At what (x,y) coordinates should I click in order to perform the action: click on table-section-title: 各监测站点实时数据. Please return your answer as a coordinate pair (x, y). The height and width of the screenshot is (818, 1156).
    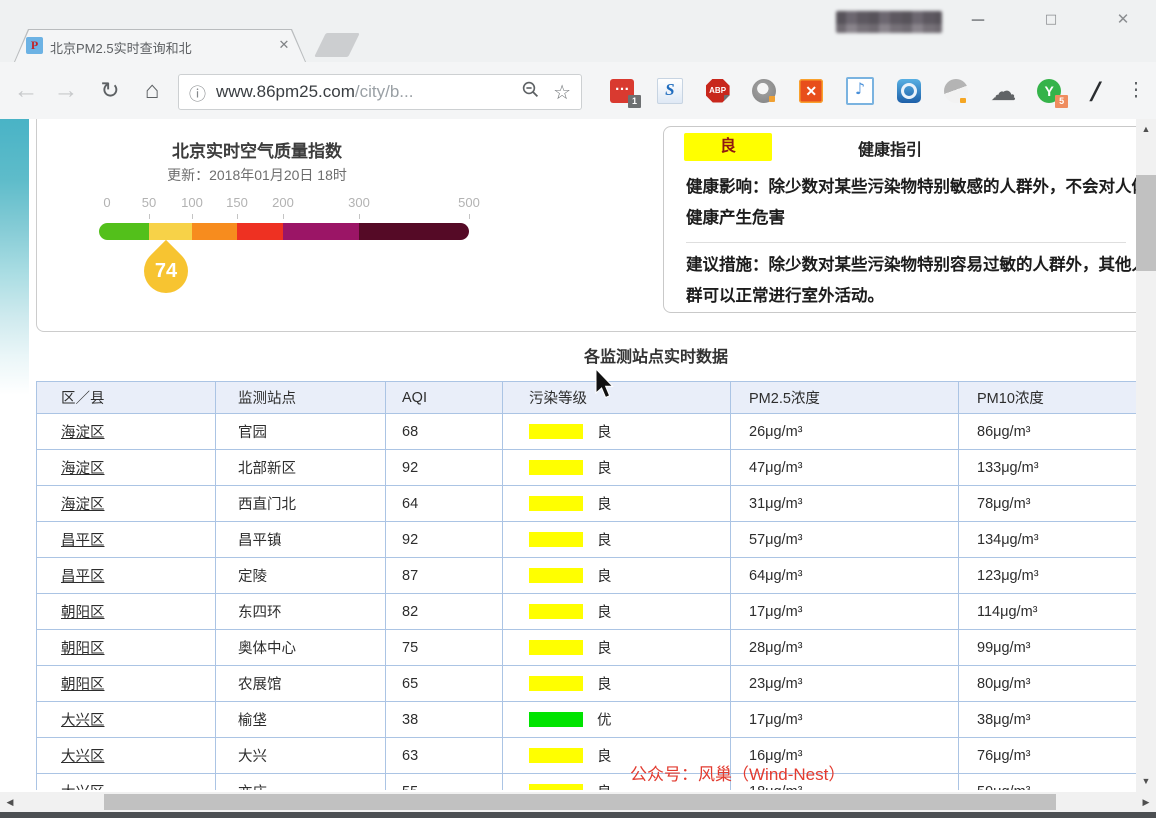
    Looking at the image, I should click on (655, 357).